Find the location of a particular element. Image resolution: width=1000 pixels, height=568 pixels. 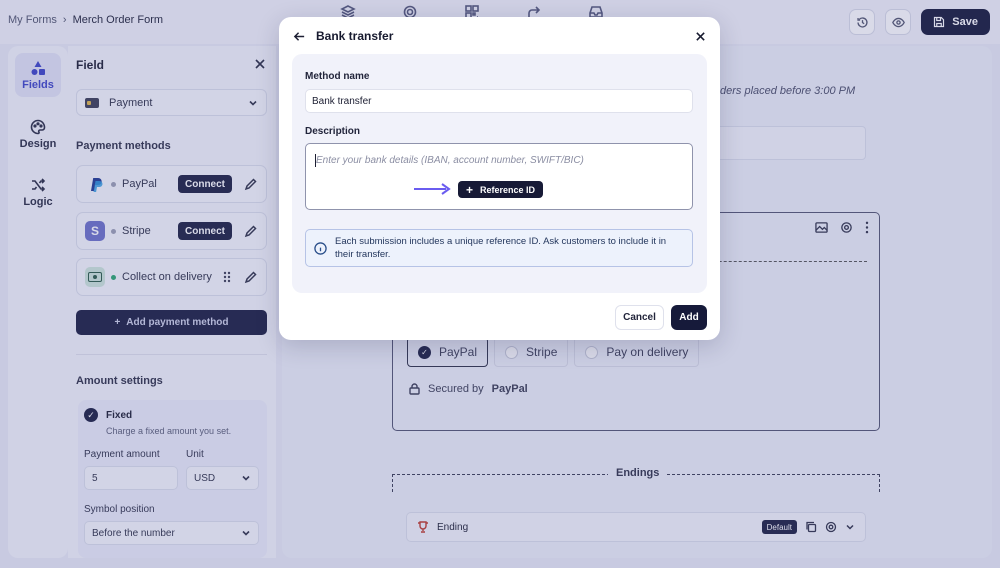

close-icon is located at coordinates (700, 36).